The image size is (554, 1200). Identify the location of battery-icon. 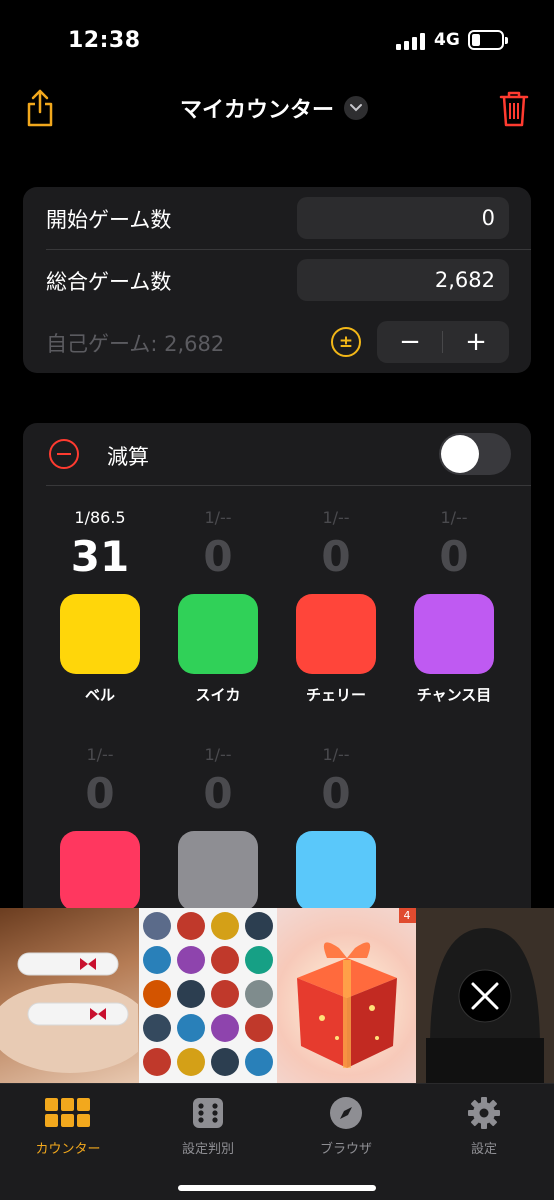
(488, 40).